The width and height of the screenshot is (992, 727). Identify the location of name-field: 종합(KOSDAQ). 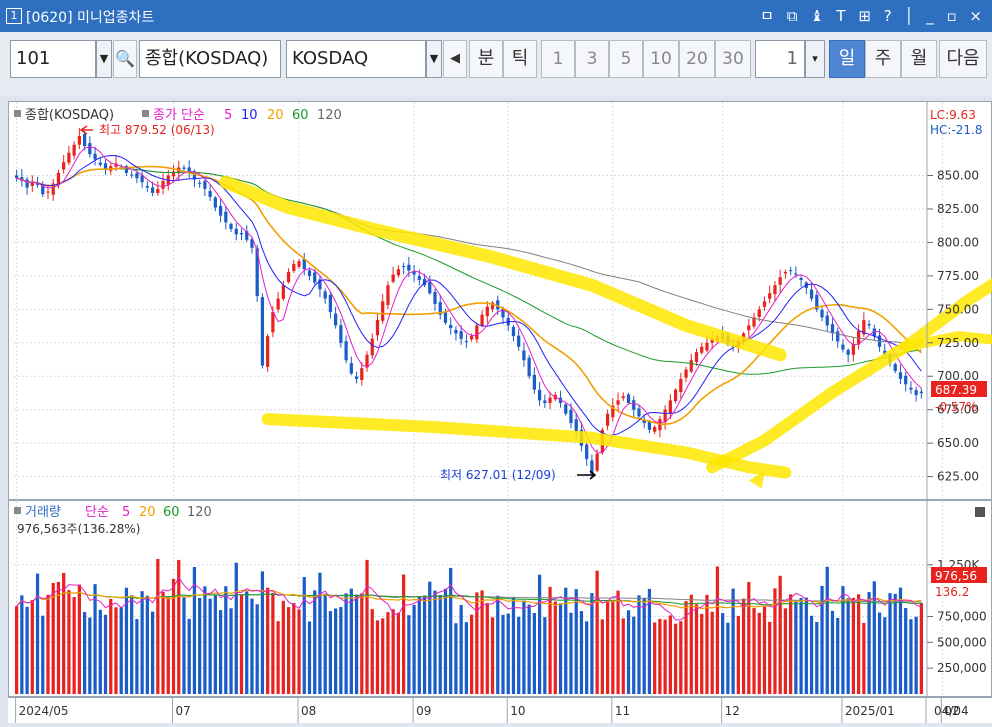
(210, 59).